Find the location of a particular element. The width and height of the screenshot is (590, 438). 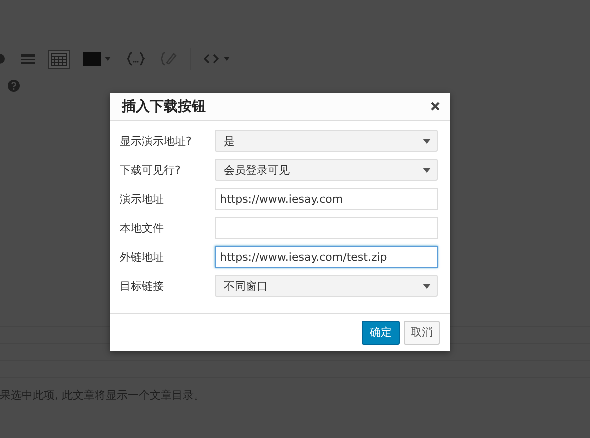

swatch-icon is located at coordinates (97, 59).